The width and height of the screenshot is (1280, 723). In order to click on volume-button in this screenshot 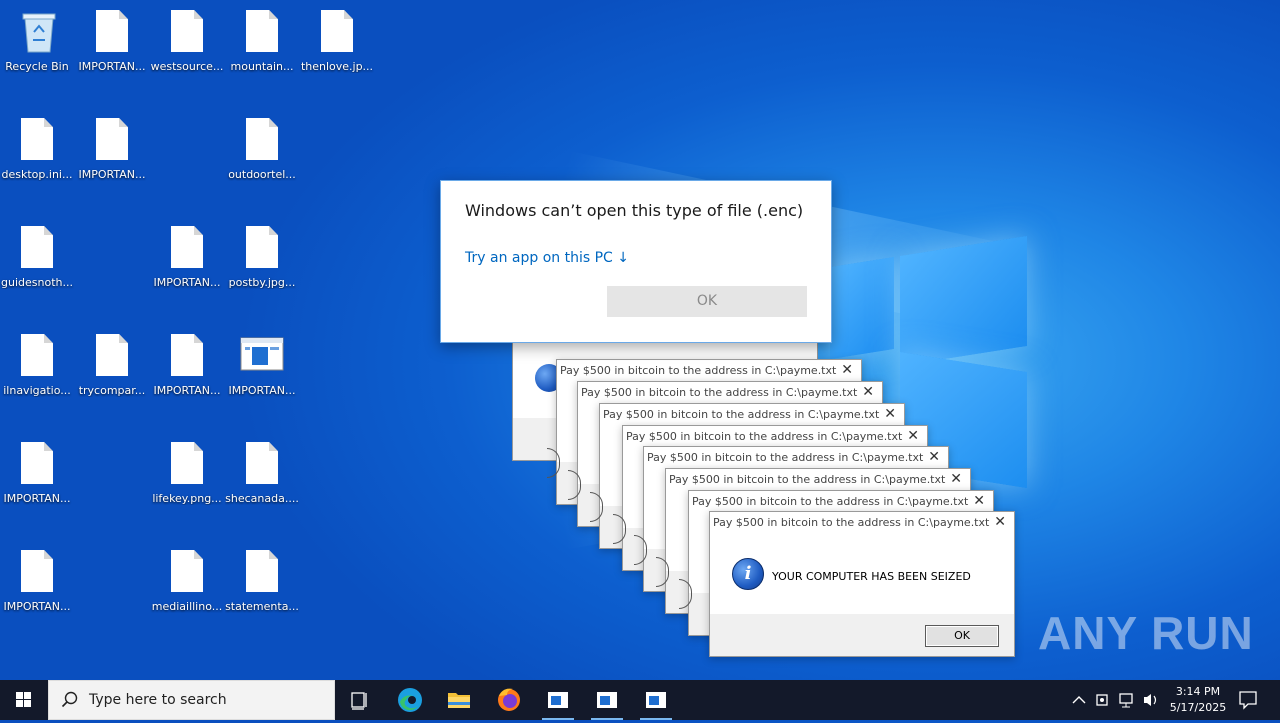, I will do `click(1151, 700)`.